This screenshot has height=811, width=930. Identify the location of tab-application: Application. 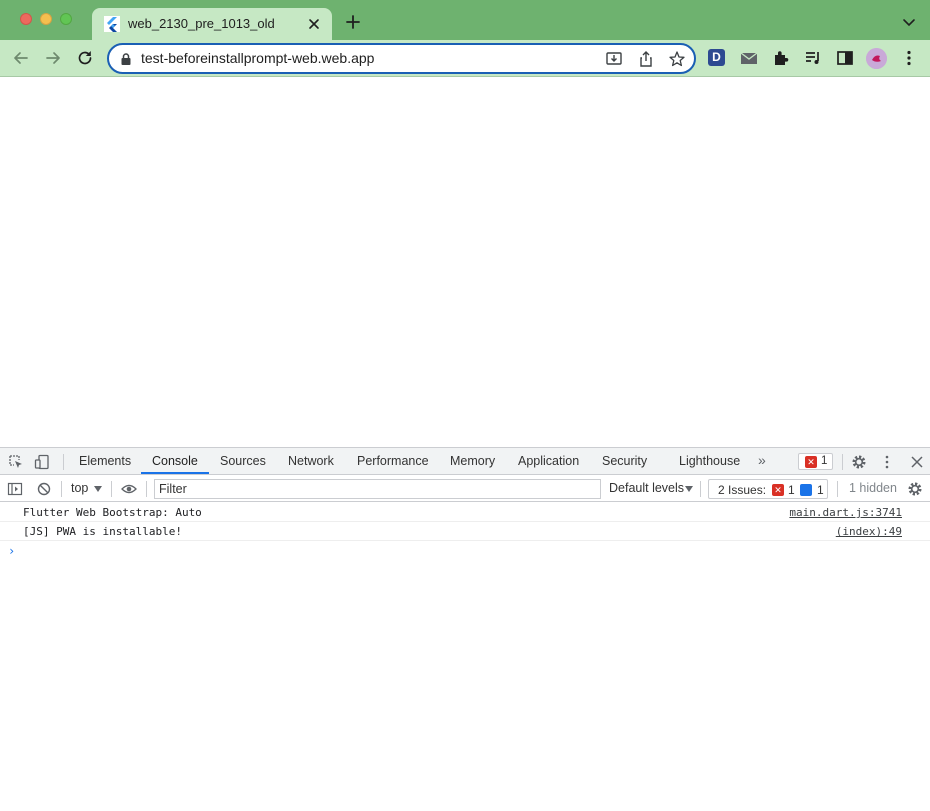
(548, 461).